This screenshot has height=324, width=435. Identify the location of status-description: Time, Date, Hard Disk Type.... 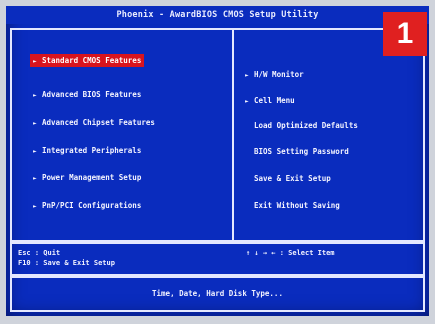
(217, 293).